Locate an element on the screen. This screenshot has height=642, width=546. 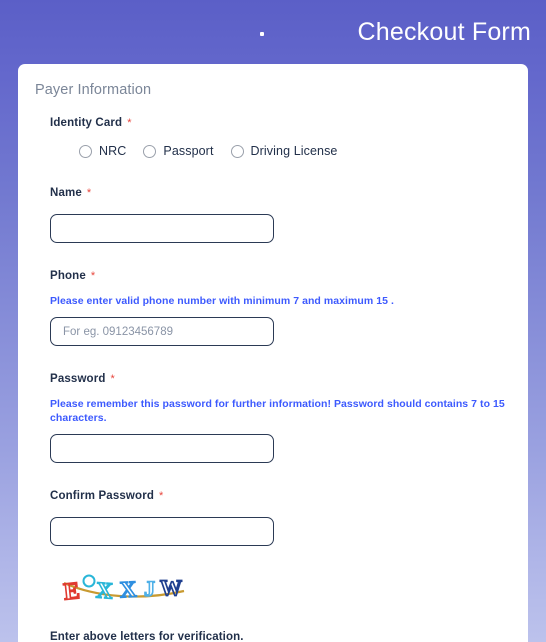
field-name: Name * is located at coordinates (280, 214).